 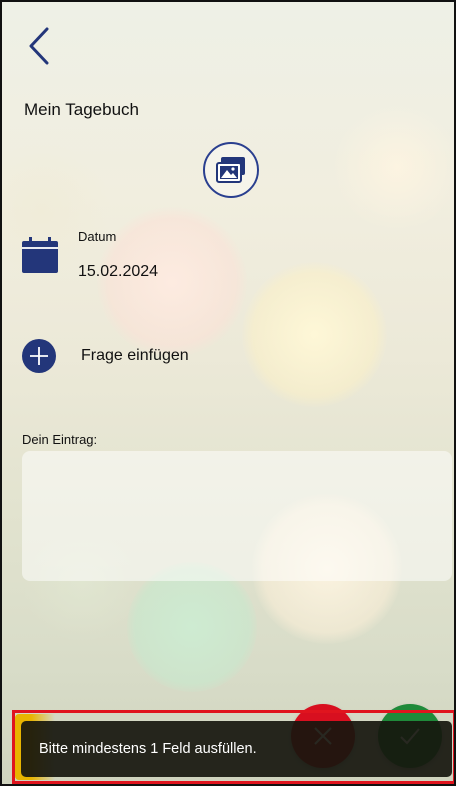 What do you see at coordinates (135, 355) in the screenshot?
I see `add-question-label: Frage einfügen` at bounding box center [135, 355].